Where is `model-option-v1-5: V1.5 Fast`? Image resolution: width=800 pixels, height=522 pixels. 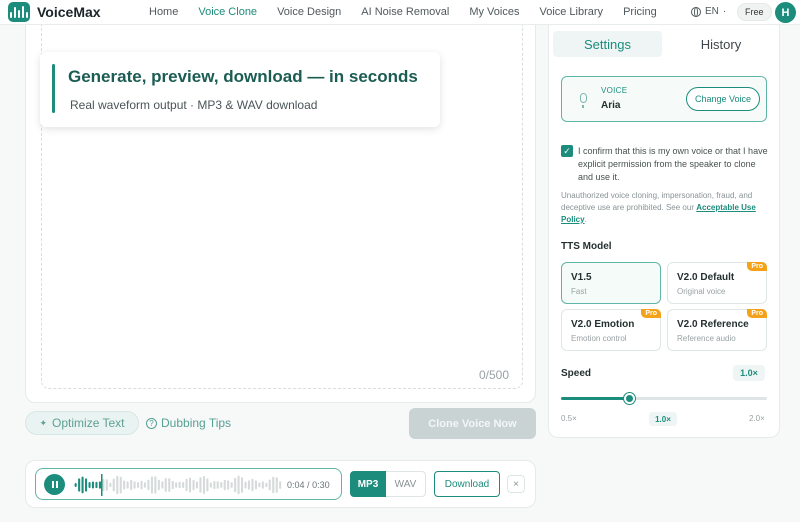
model-option-v1-5: V1.5 Fast is located at coordinates (611, 283).